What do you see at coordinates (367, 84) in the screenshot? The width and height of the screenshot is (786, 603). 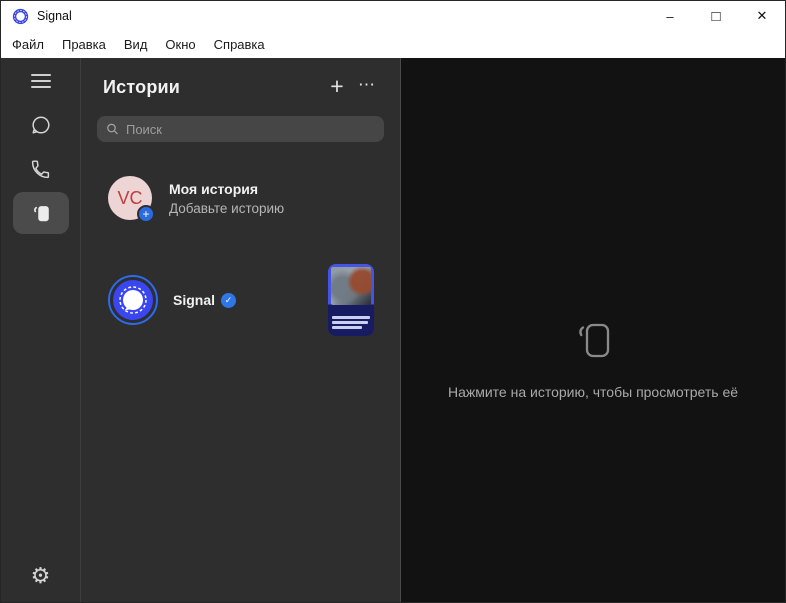 I see `ellipsis-icon: ⋯` at bounding box center [367, 84].